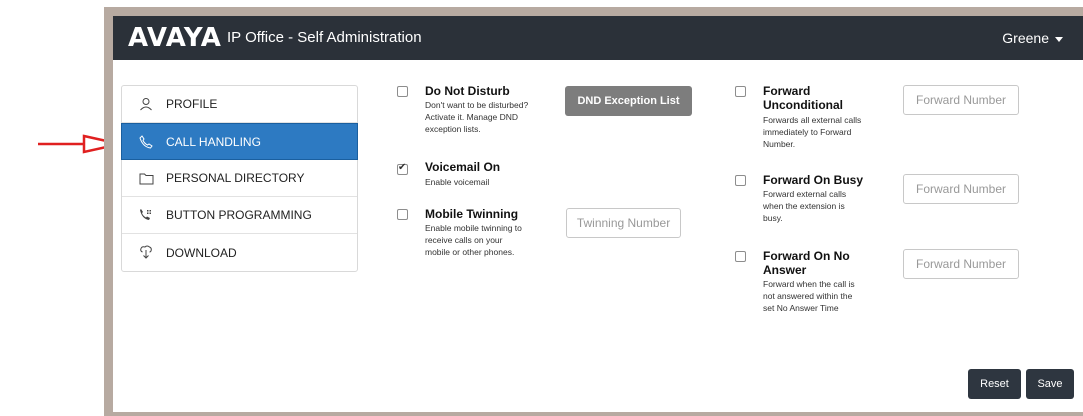 Image resolution: width=1083 pixels, height=416 pixels. I want to click on phone-icon, so click(146, 142).